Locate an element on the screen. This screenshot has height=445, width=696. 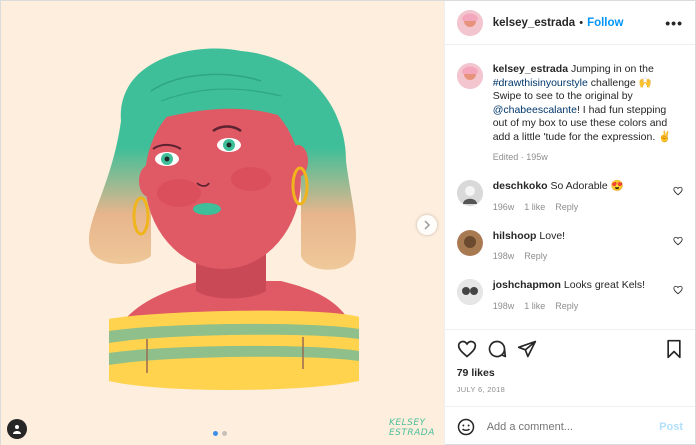
comment-username: hilshoop is located at coordinates (515, 236).